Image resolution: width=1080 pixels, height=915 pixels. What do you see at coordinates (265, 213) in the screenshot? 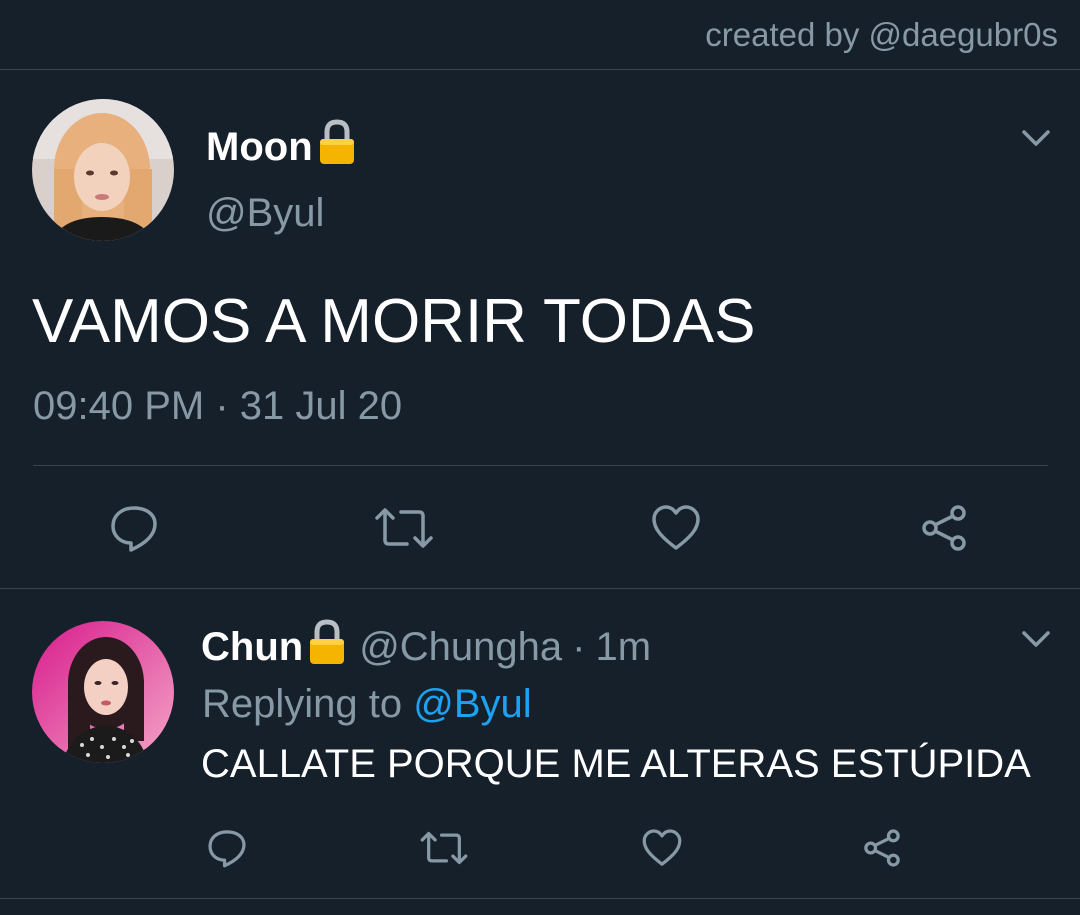
I see `handle: @Byul` at bounding box center [265, 213].